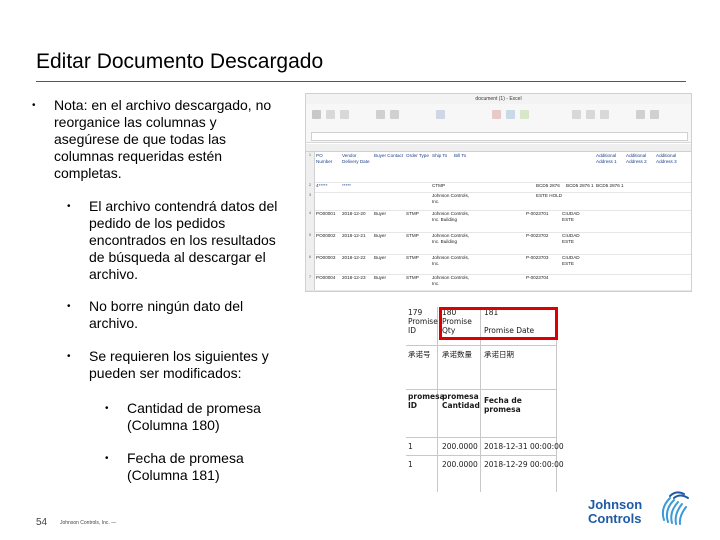 Image resolution: width=720 pixels, height=540 pixels. What do you see at coordinates (496, 114) in the screenshot?
I see `conditional-format-icon` at bounding box center [496, 114].